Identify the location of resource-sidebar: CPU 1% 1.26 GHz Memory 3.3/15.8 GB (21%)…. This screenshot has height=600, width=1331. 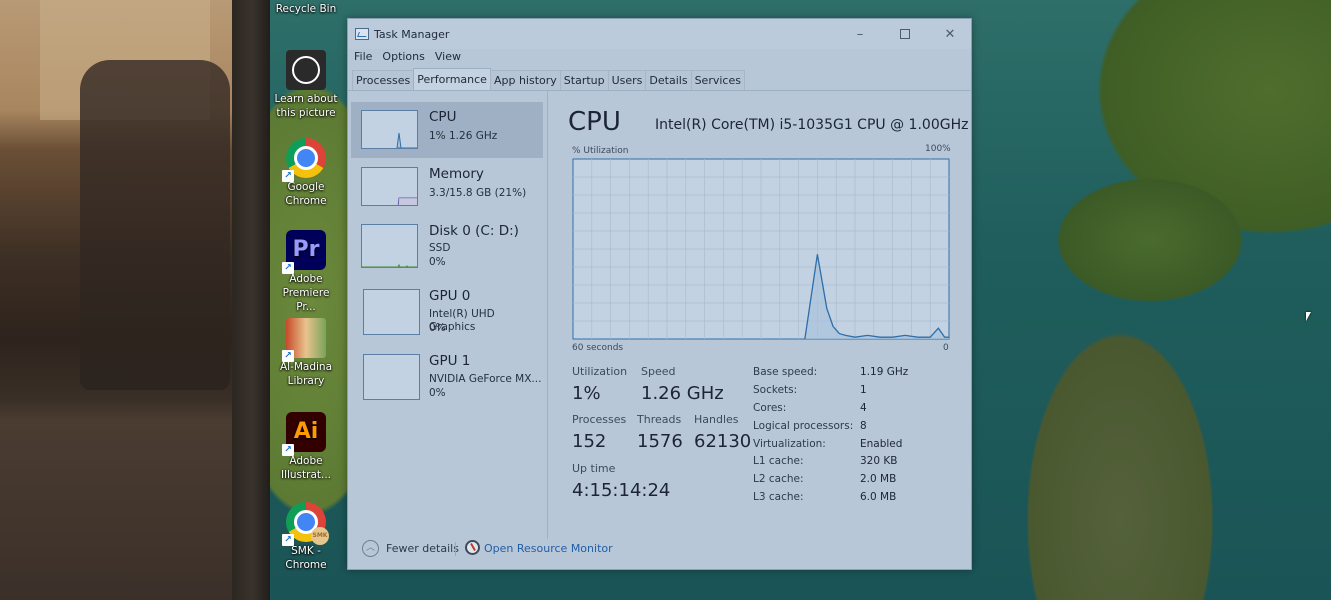
(449, 314).